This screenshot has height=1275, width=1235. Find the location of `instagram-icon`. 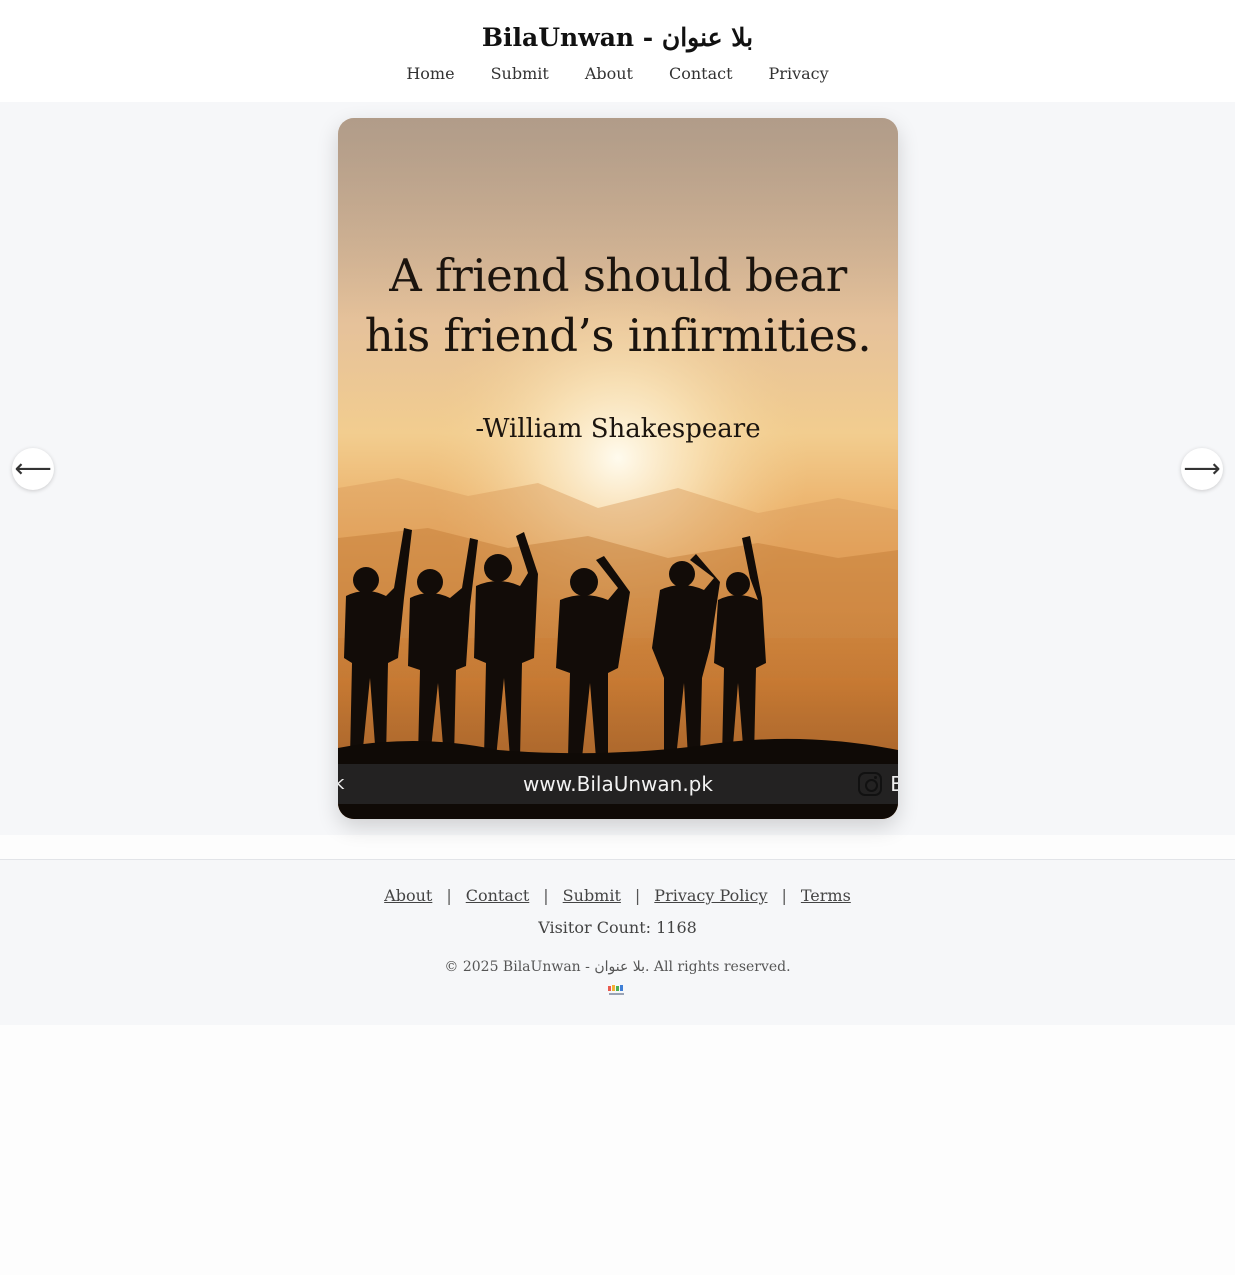

instagram-icon is located at coordinates (870, 784).